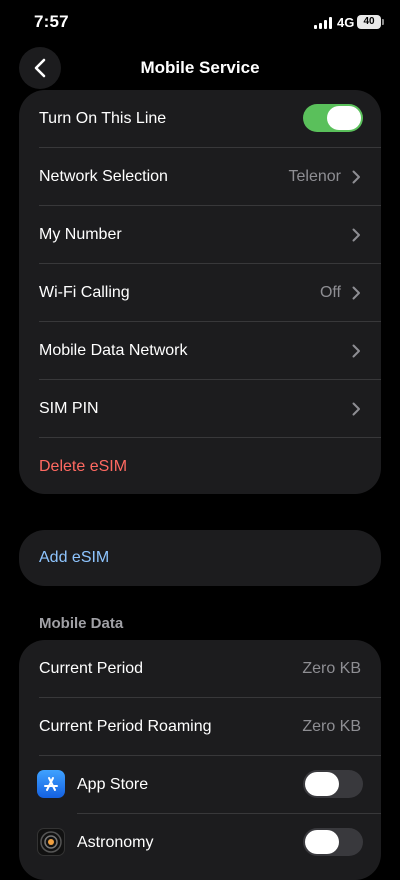  What do you see at coordinates (330, 292) in the screenshot?
I see `wifi-calling-value: Off` at bounding box center [330, 292].